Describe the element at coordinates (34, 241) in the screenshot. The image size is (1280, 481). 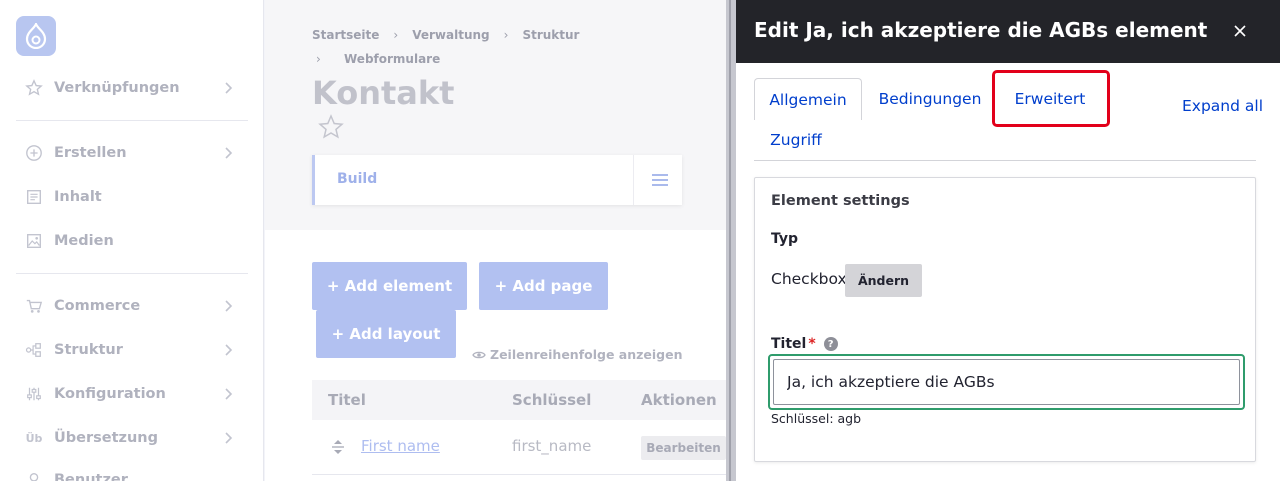
I see `image-icon` at that location.